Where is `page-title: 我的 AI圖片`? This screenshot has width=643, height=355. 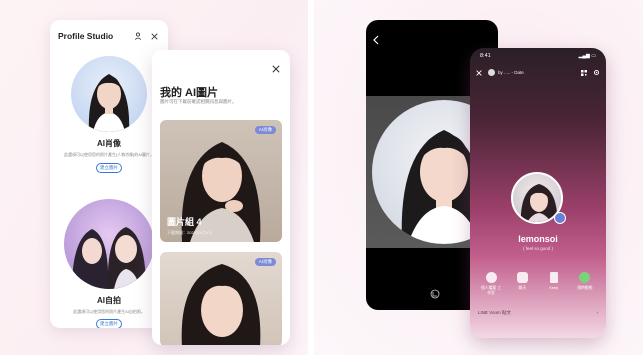
page-title: 我的 AI圖片 is located at coordinates (189, 93).